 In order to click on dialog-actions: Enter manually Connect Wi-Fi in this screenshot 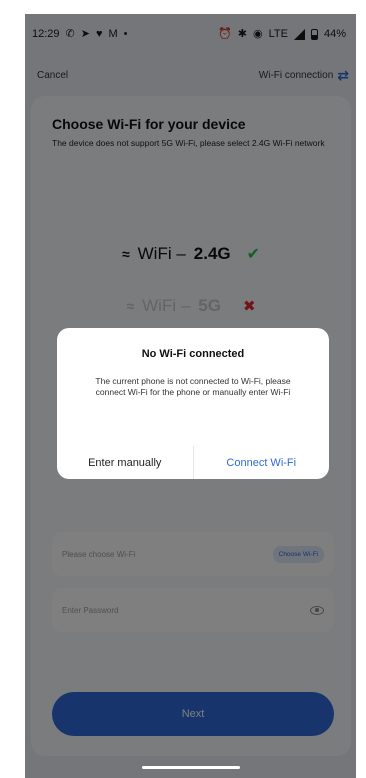, I will do `click(193, 462)`.